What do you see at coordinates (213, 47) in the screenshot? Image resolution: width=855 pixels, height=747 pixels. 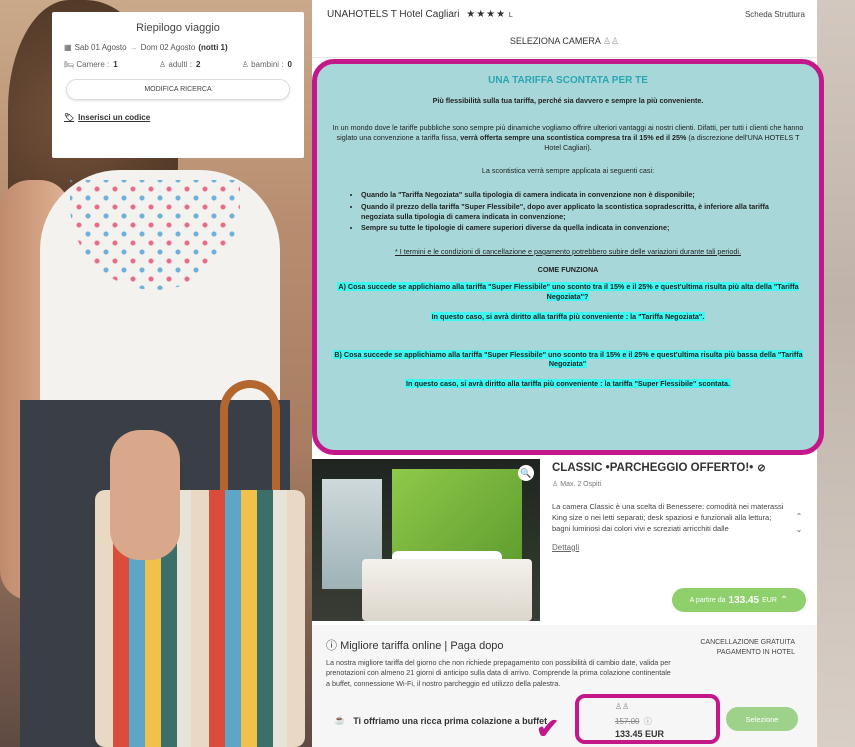 I see `nights-count: (notti 1)` at bounding box center [213, 47].